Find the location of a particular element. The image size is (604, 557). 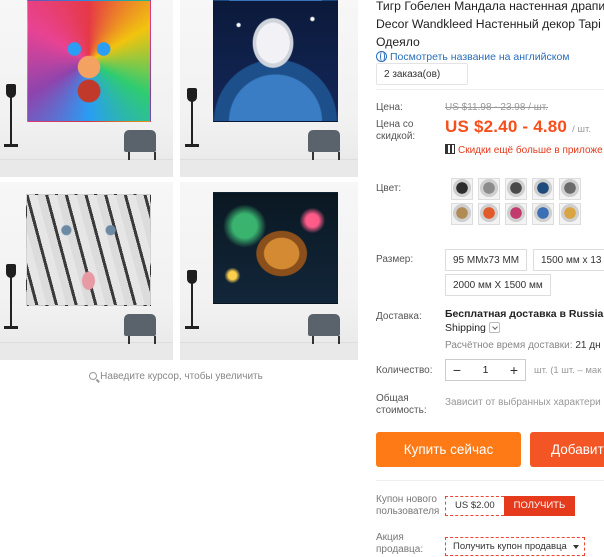

buy-now-button: Купить сейчас is located at coordinates (448, 449).